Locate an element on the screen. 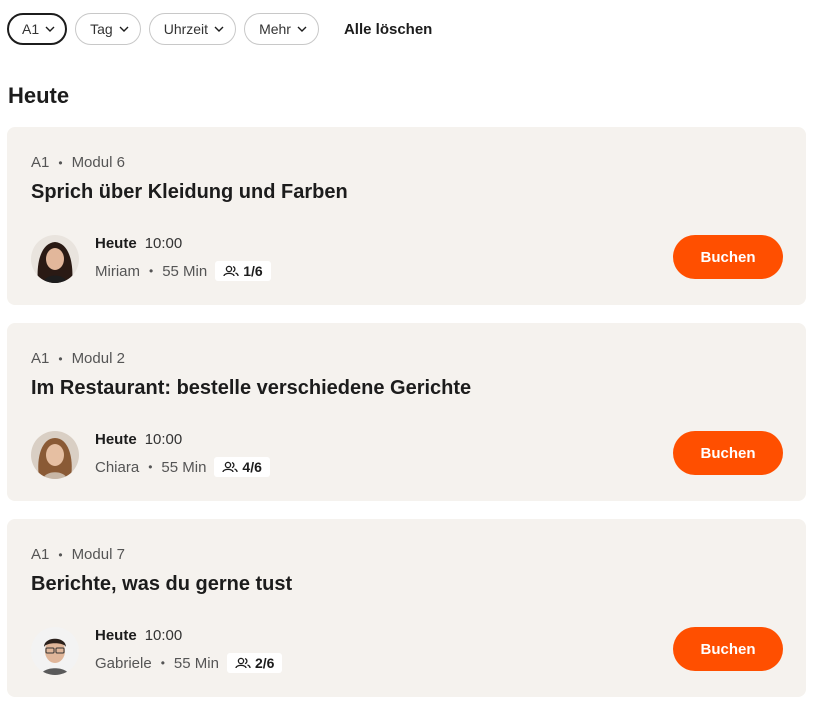  filter-bar: A1 Tag Uhrzeit Mehr Alle löschen is located at coordinates (219, 29).